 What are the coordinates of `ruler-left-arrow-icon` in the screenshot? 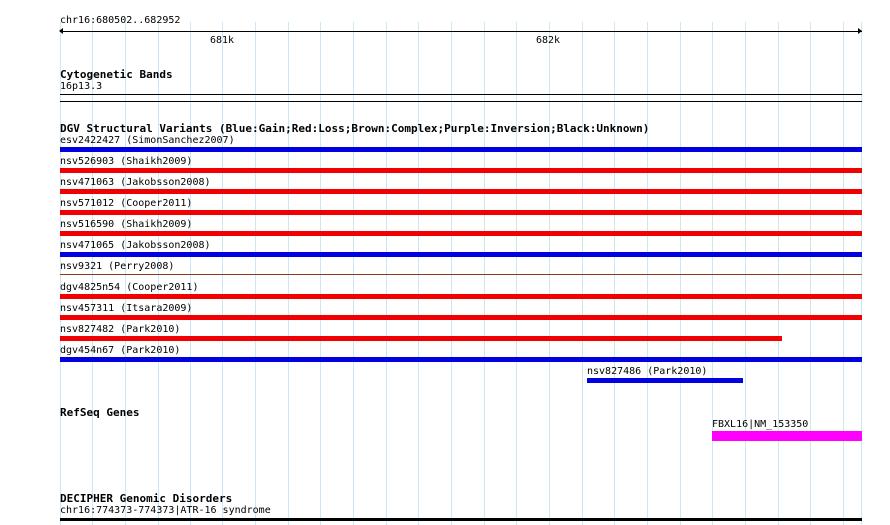 It's located at (61, 31).